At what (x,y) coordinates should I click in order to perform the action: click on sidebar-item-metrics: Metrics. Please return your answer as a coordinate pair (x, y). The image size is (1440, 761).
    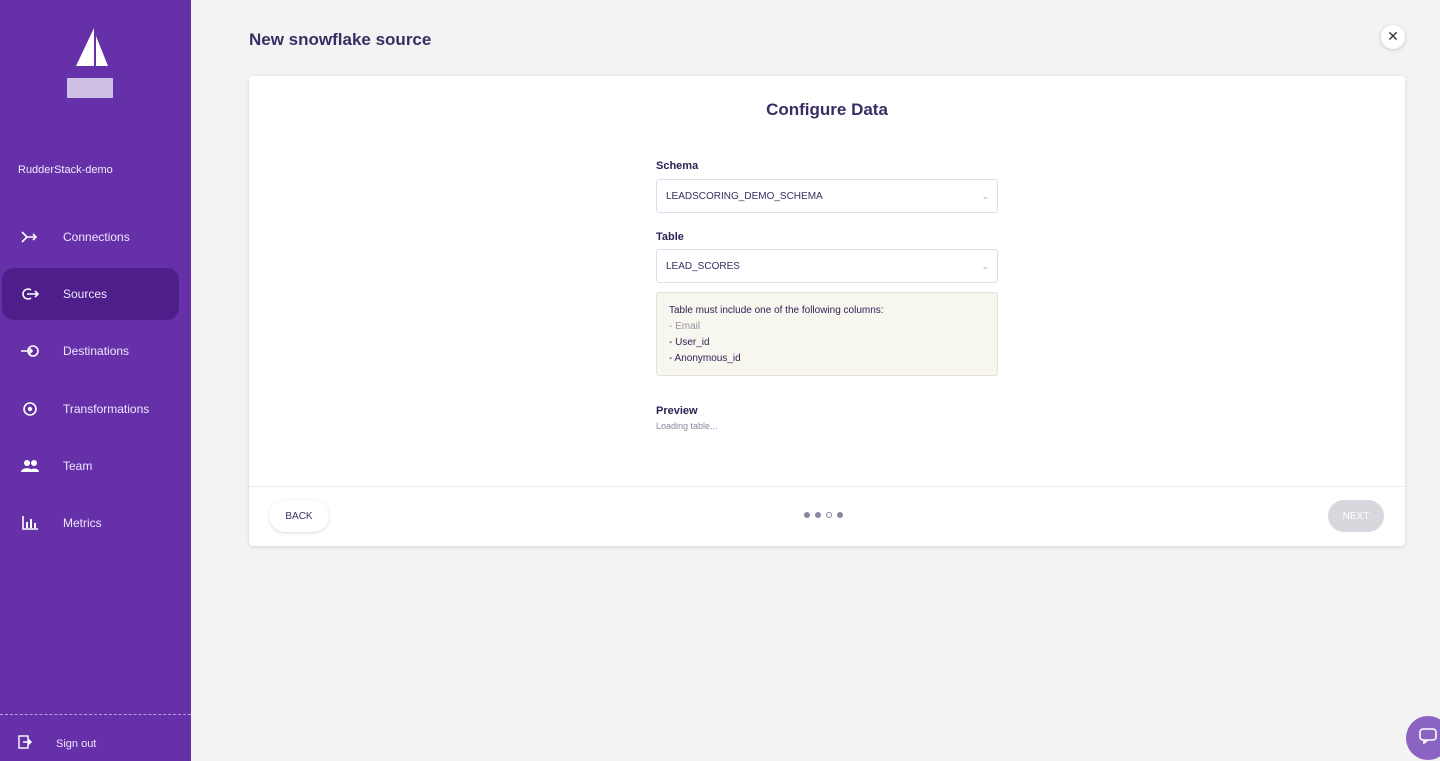
    Looking at the image, I should click on (90, 523).